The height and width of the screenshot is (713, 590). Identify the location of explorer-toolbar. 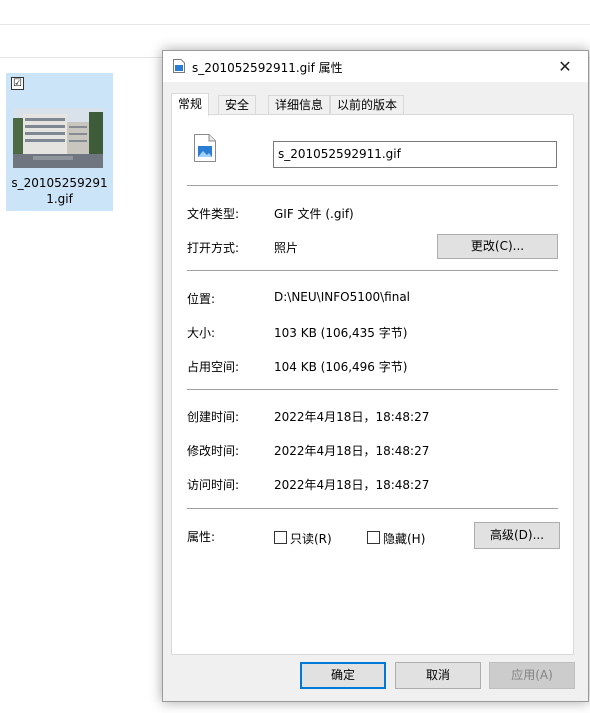
(295, 12).